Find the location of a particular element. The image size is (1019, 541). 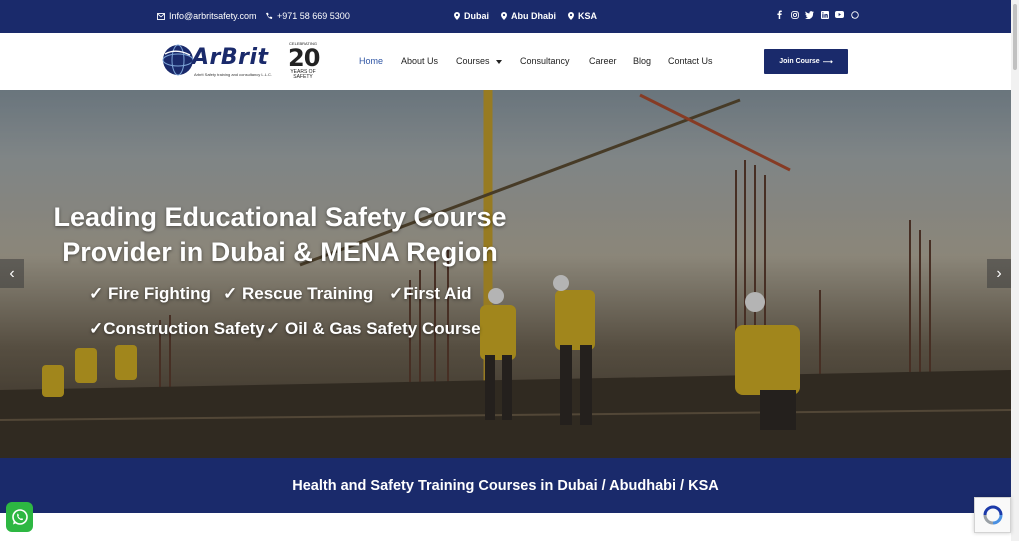

nav-courses: Courses is located at coordinates (479, 61).